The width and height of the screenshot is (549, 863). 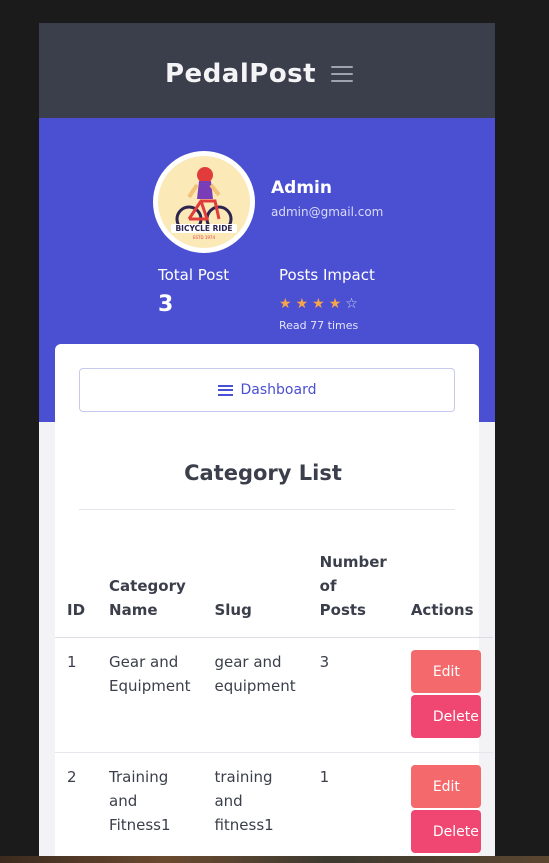 What do you see at coordinates (445, 588) in the screenshot?
I see `header-actions: Actions` at bounding box center [445, 588].